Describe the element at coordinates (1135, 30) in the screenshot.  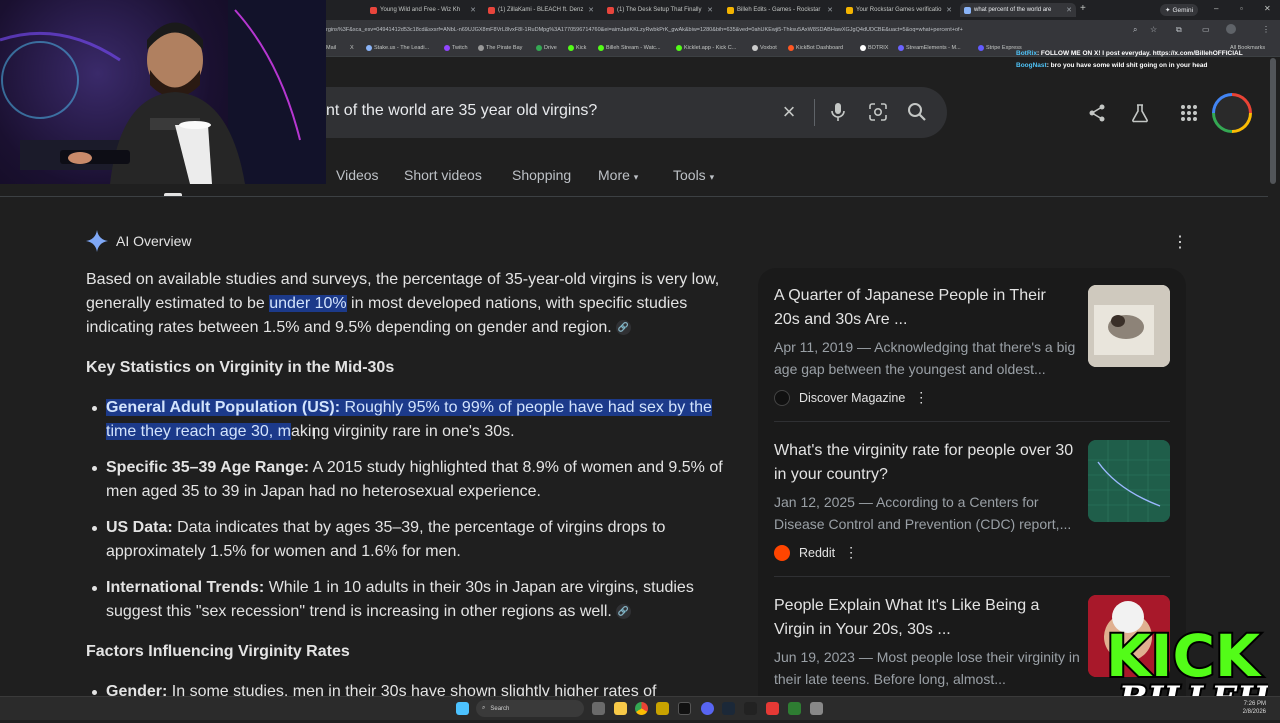
I see `zoom-icon: ⌕` at that location.